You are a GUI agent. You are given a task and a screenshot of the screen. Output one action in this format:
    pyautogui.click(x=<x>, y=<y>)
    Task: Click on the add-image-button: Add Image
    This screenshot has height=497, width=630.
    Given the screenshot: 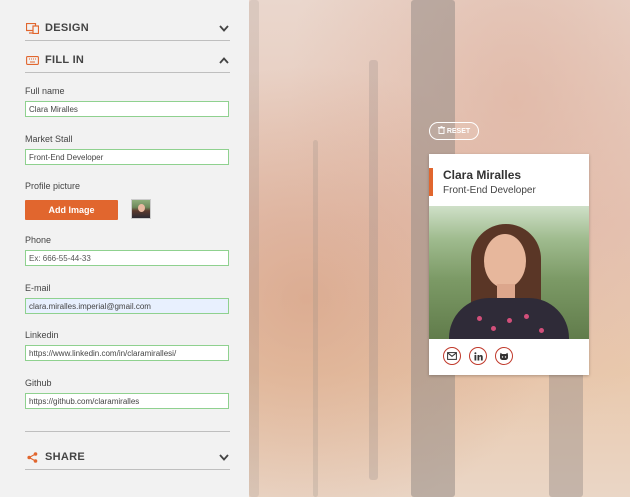 What is the action you would take?
    pyautogui.click(x=71, y=210)
    